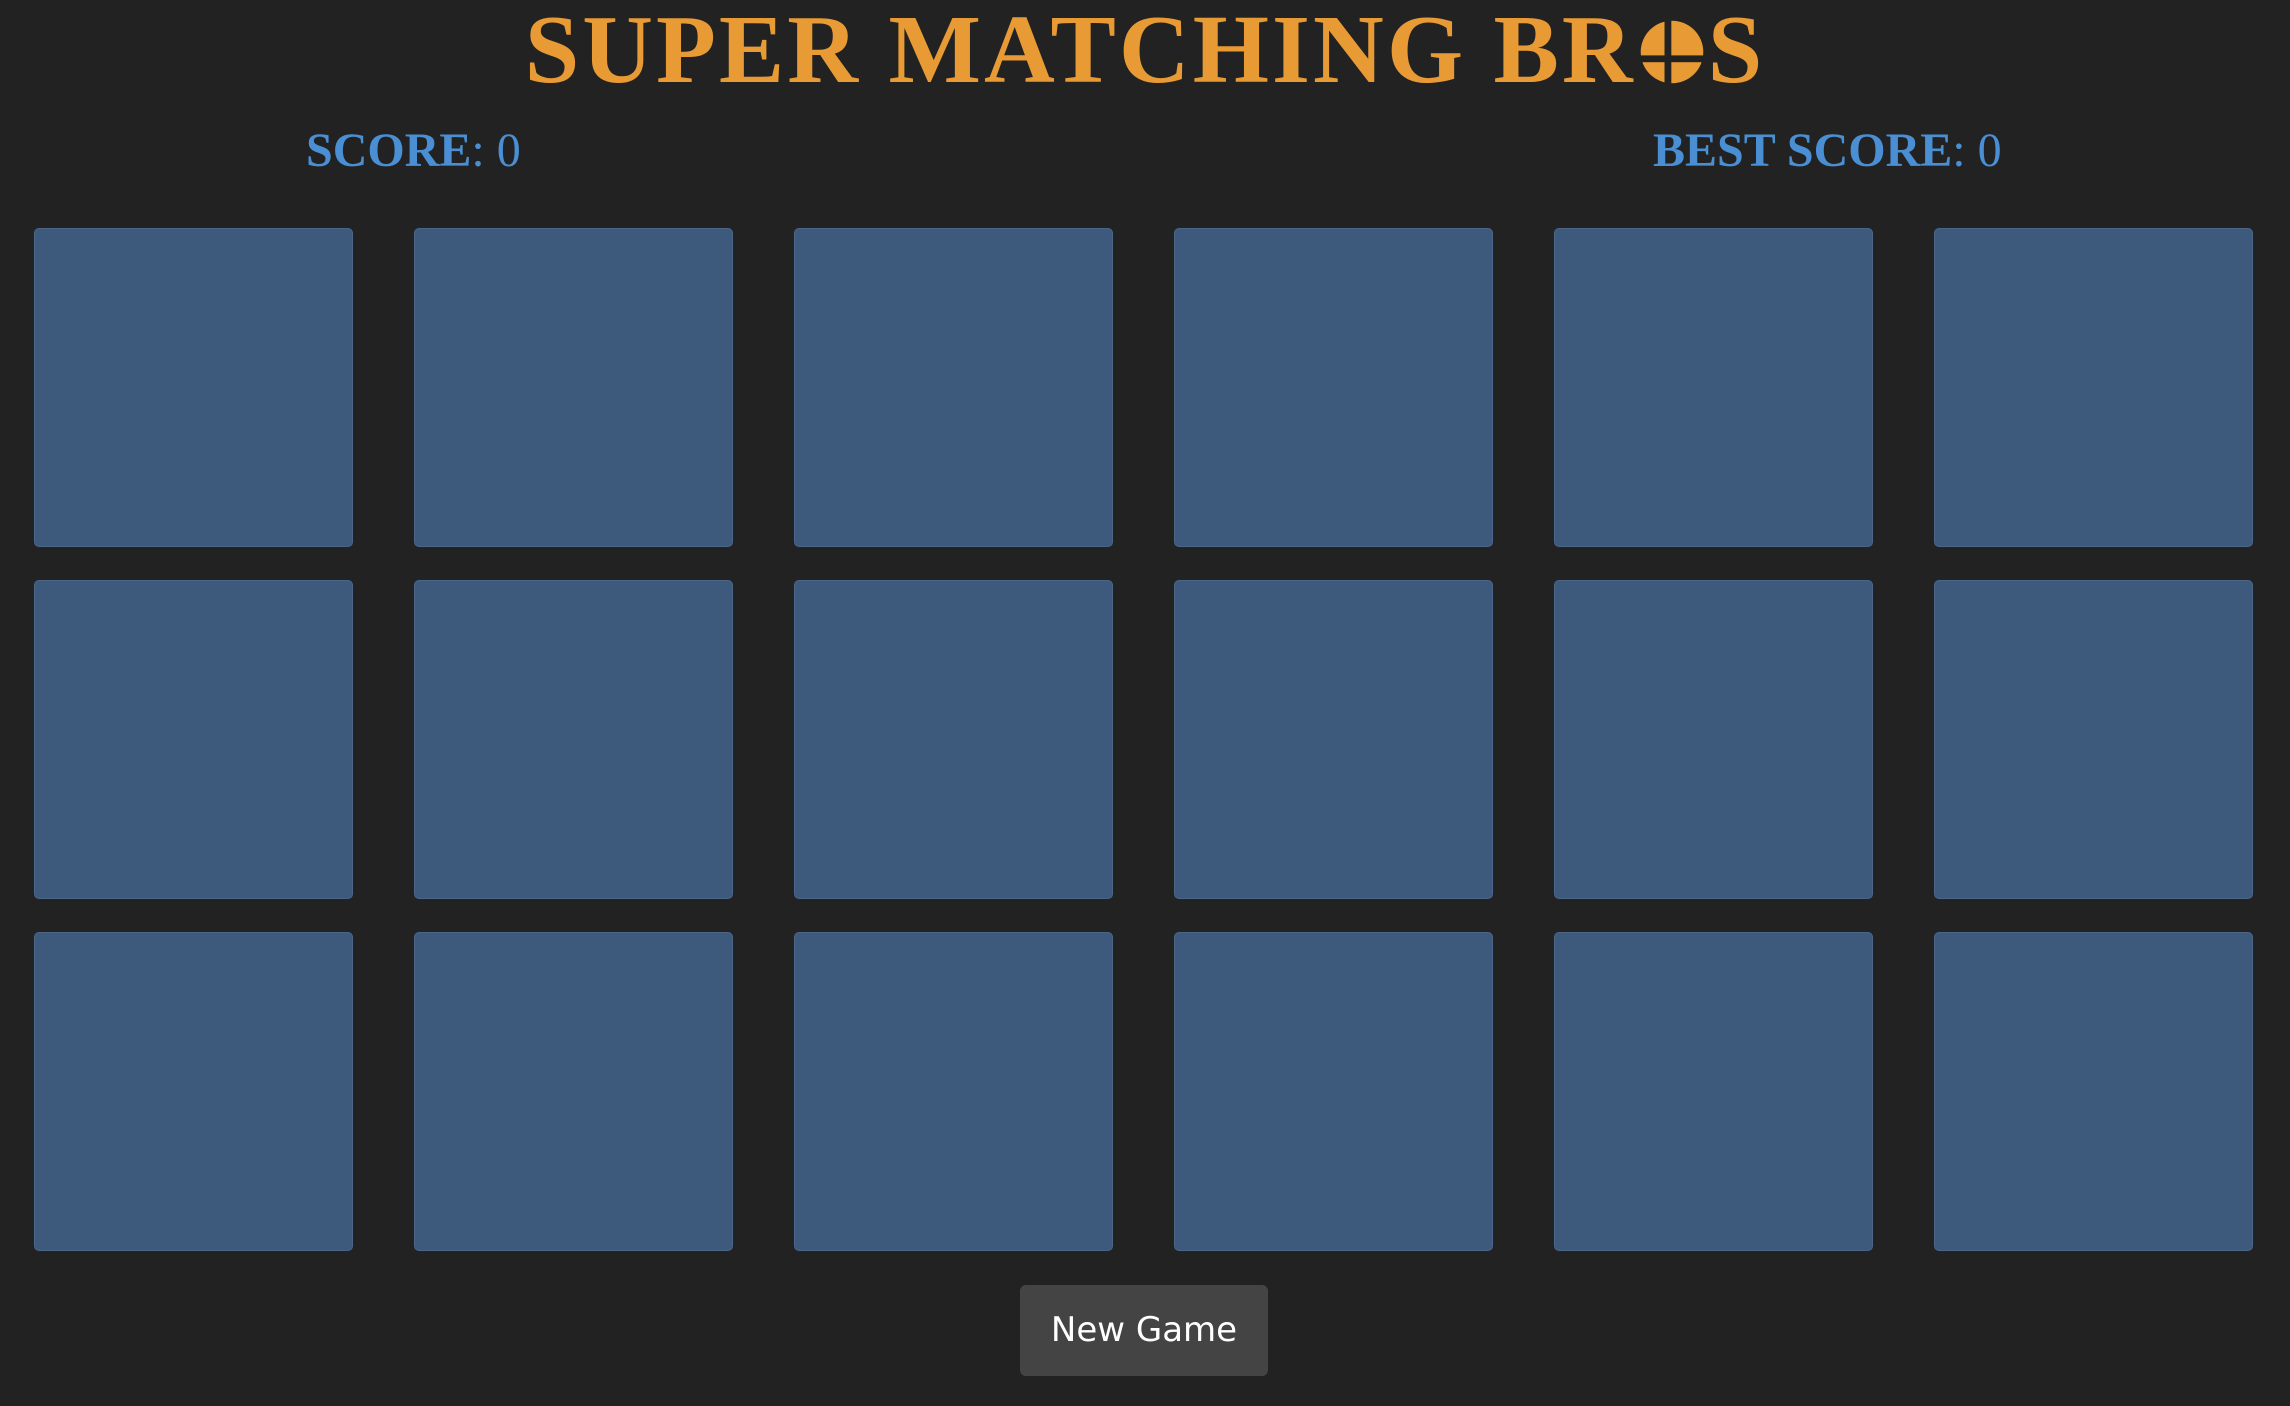 The image size is (2290, 1406). I want to click on smash-ball-icon, so click(1671, 52).